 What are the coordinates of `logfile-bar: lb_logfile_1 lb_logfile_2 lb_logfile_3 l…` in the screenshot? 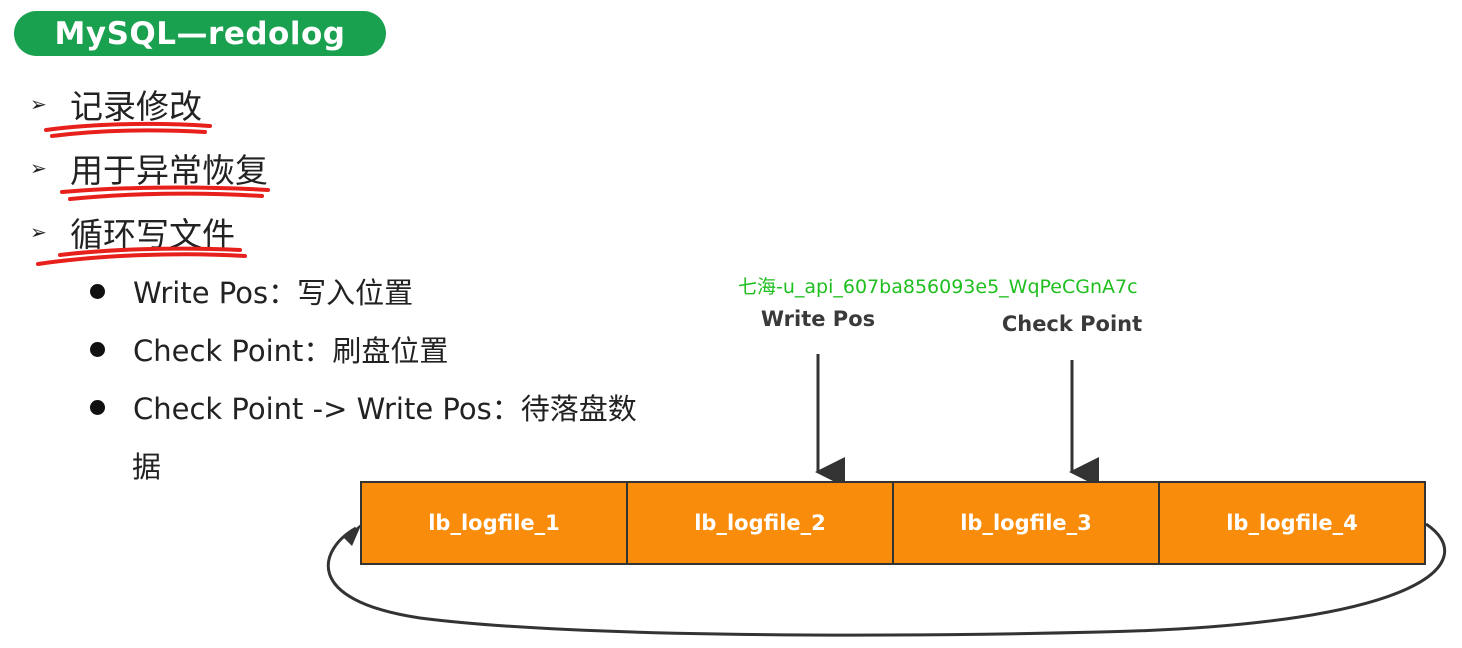 It's located at (893, 523).